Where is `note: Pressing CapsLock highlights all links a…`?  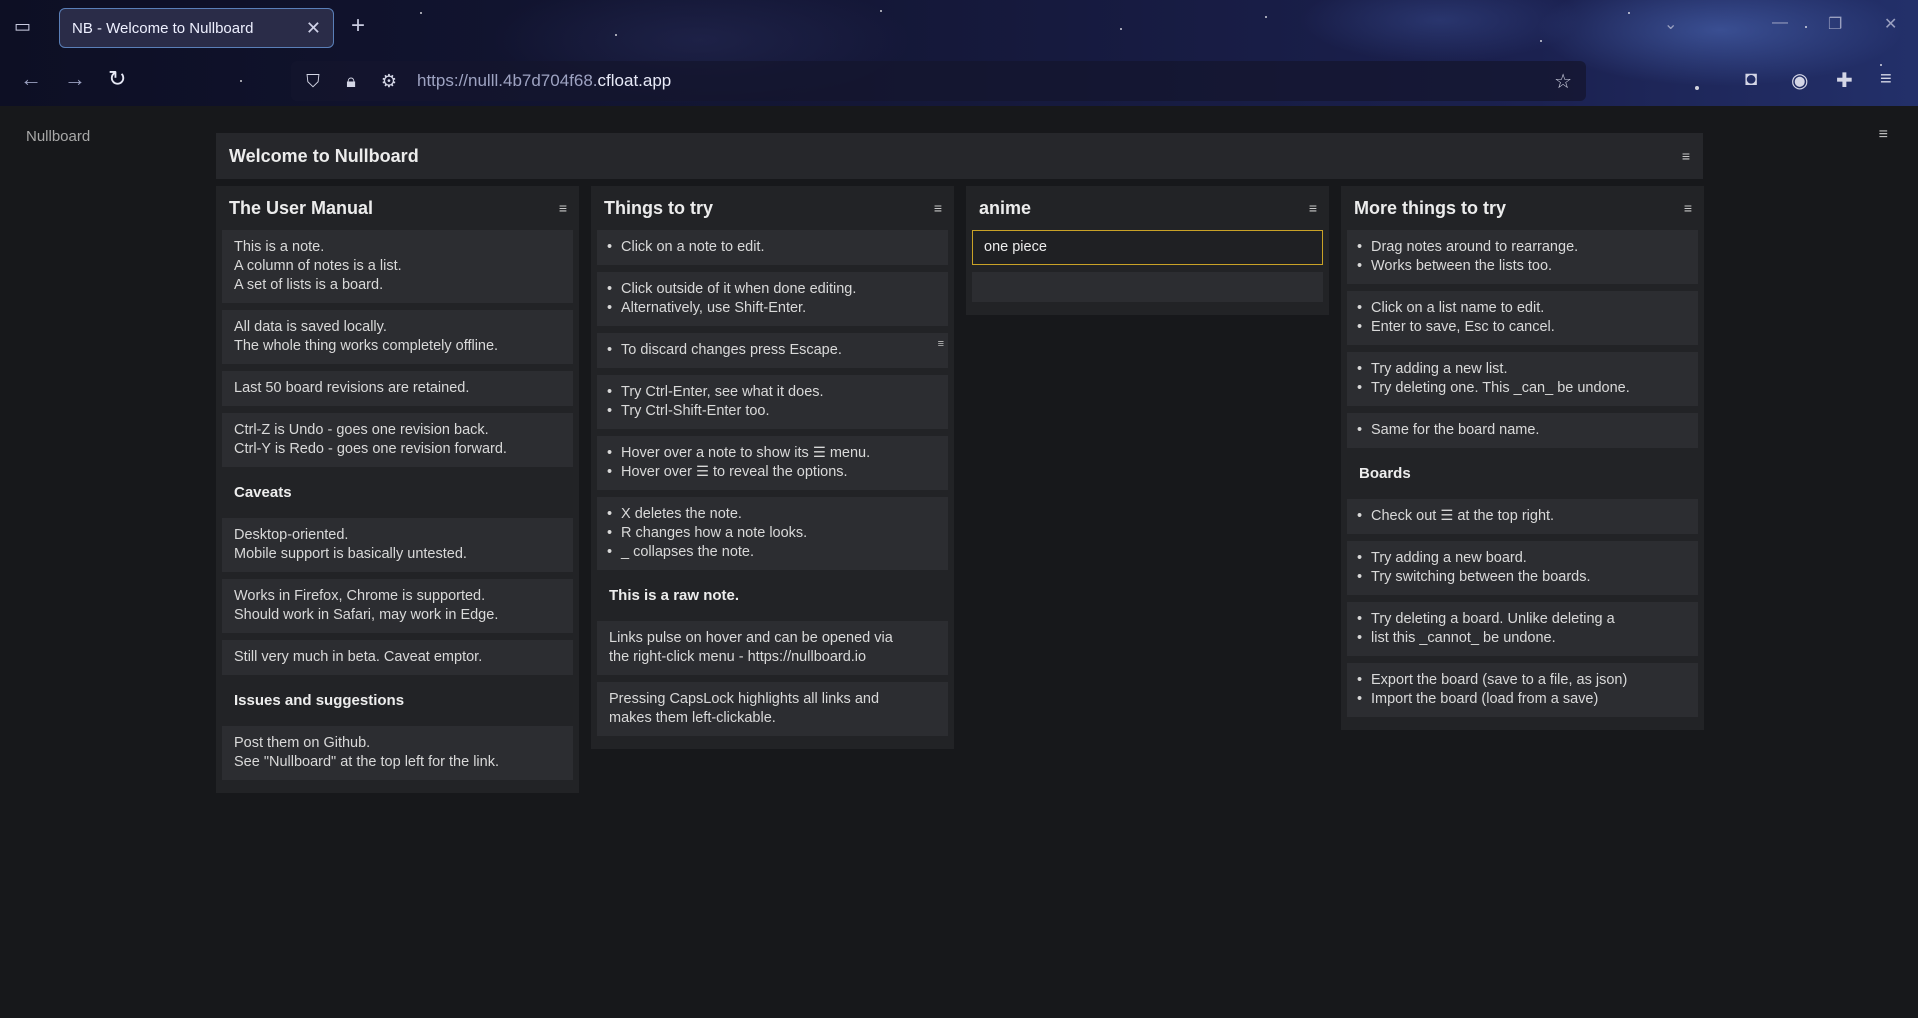
note: Pressing CapsLock highlights all links a… is located at coordinates (772, 709).